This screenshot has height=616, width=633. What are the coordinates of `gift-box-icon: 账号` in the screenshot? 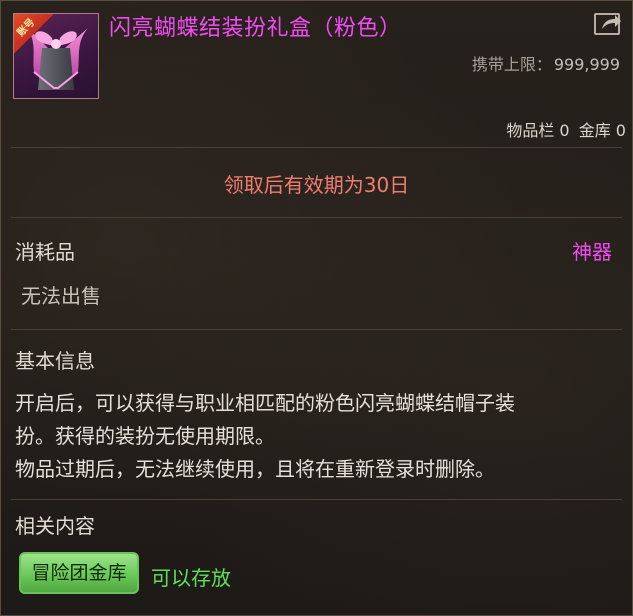 It's located at (56, 56).